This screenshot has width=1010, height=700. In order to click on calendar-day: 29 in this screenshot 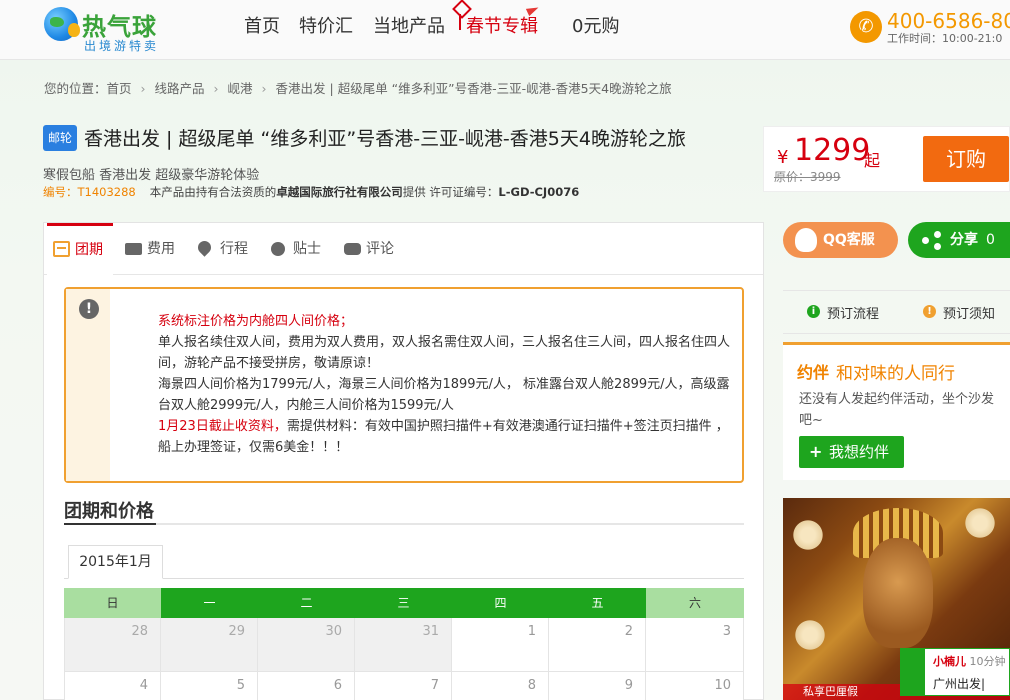, I will do `click(209, 645)`.